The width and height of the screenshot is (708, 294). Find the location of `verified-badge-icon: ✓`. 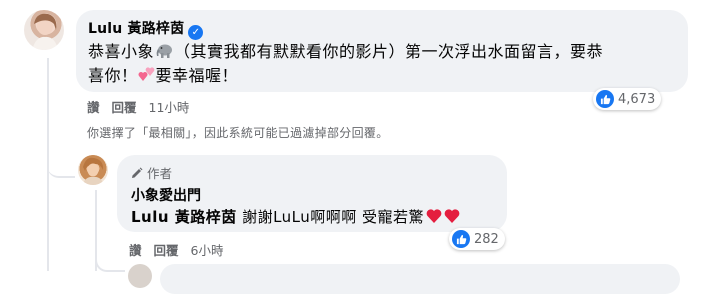

verified-badge-icon: ✓ is located at coordinates (196, 32).